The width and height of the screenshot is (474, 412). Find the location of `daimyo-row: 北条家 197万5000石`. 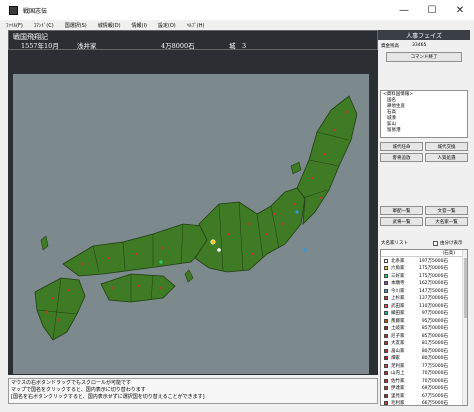

daimyo-row: 北条家 197万5000石 is located at coordinates (424, 261).